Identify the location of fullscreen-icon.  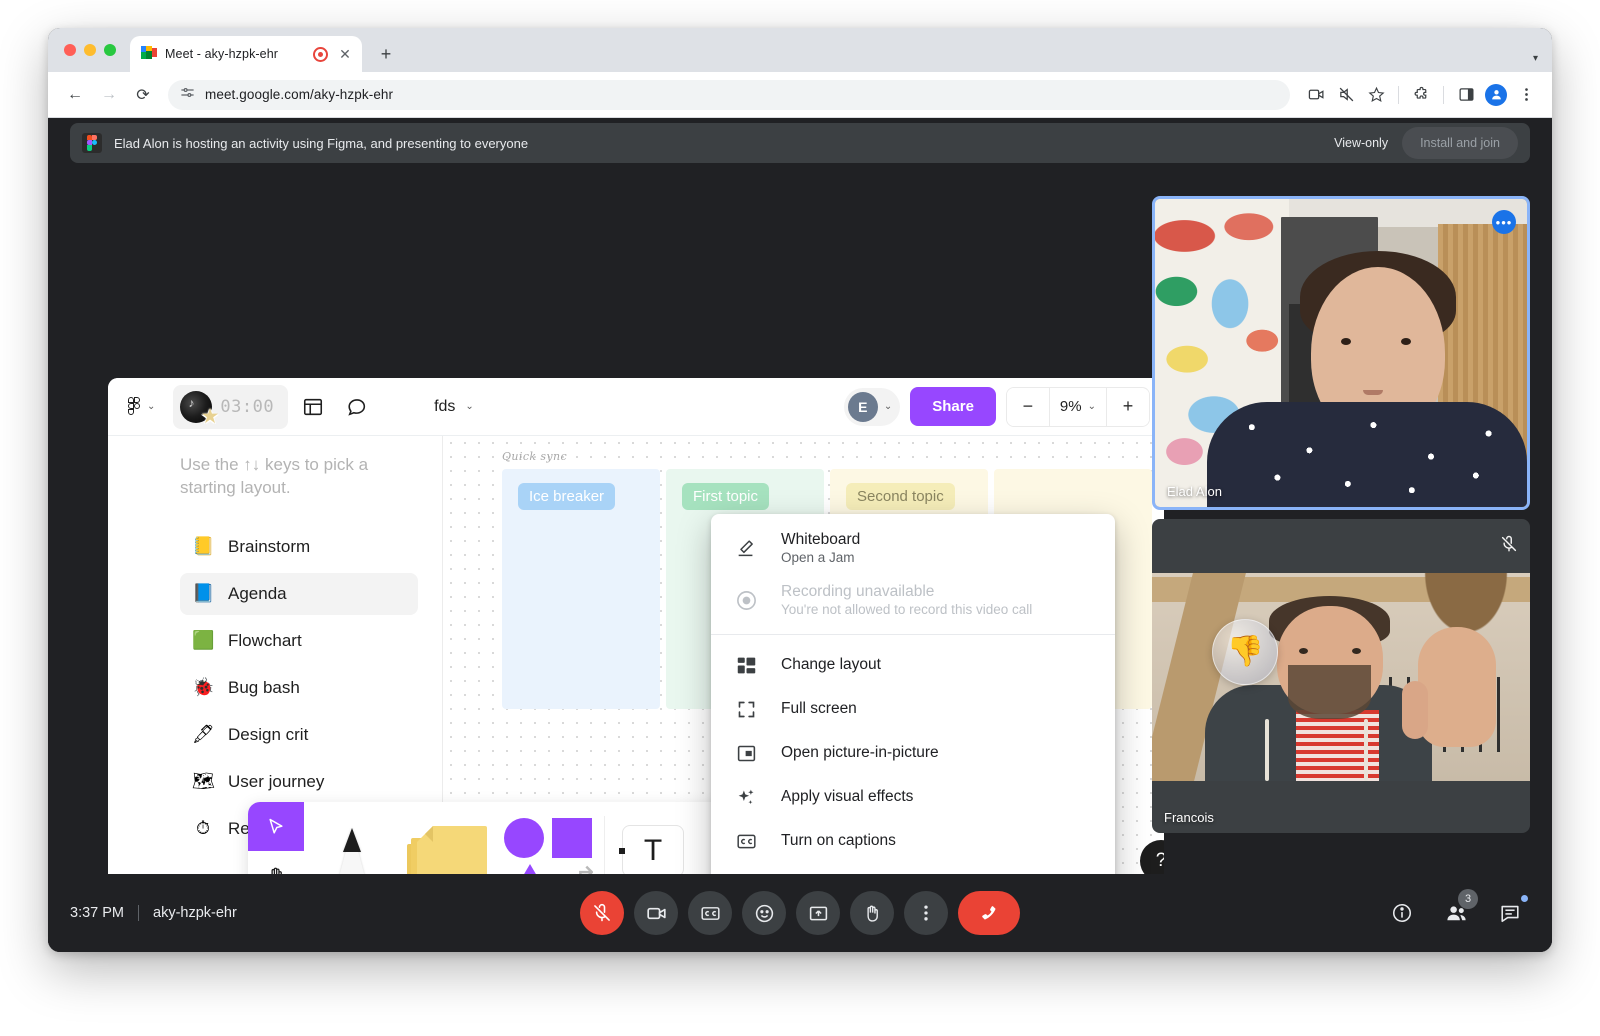
(746, 709).